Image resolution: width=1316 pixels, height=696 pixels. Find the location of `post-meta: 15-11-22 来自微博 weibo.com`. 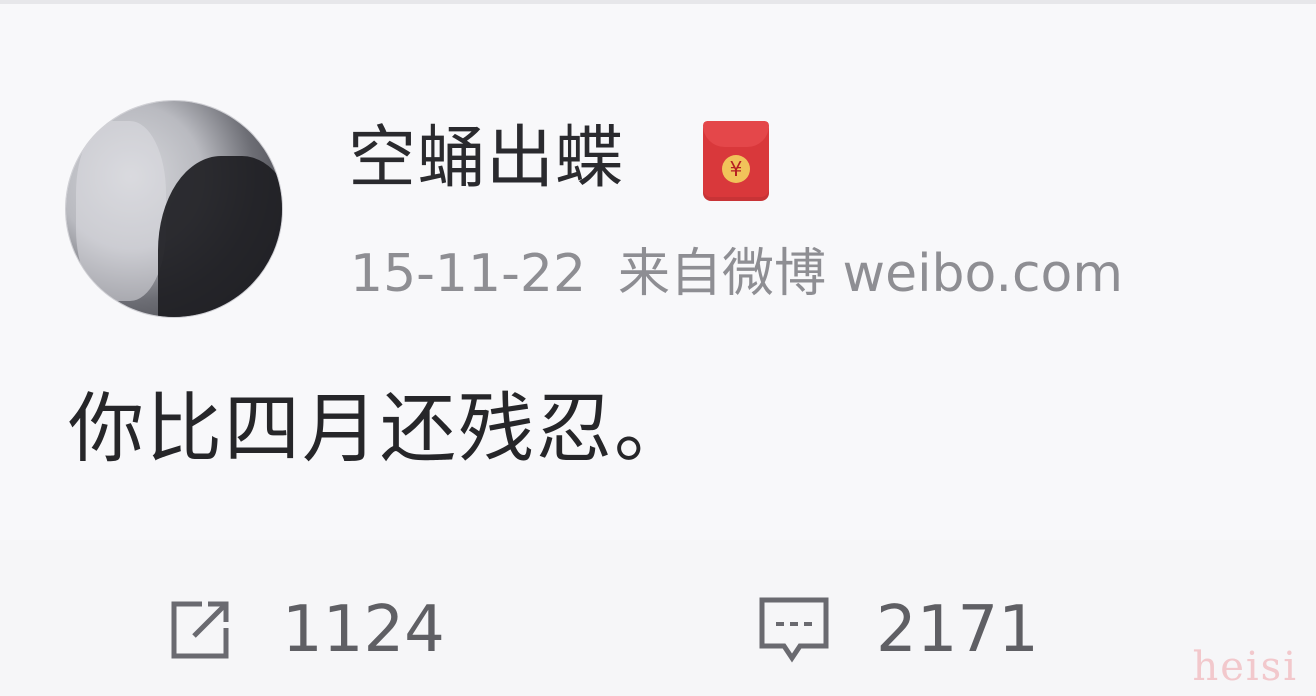

post-meta: 15-11-22 来自微博 weibo.com is located at coordinates (736, 274).